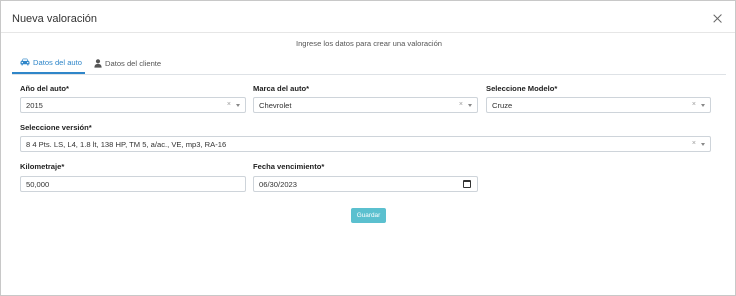  Describe the element at coordinates (694, 104) in the screenshot. I see `modelo-clear-icon: ×` at that location.